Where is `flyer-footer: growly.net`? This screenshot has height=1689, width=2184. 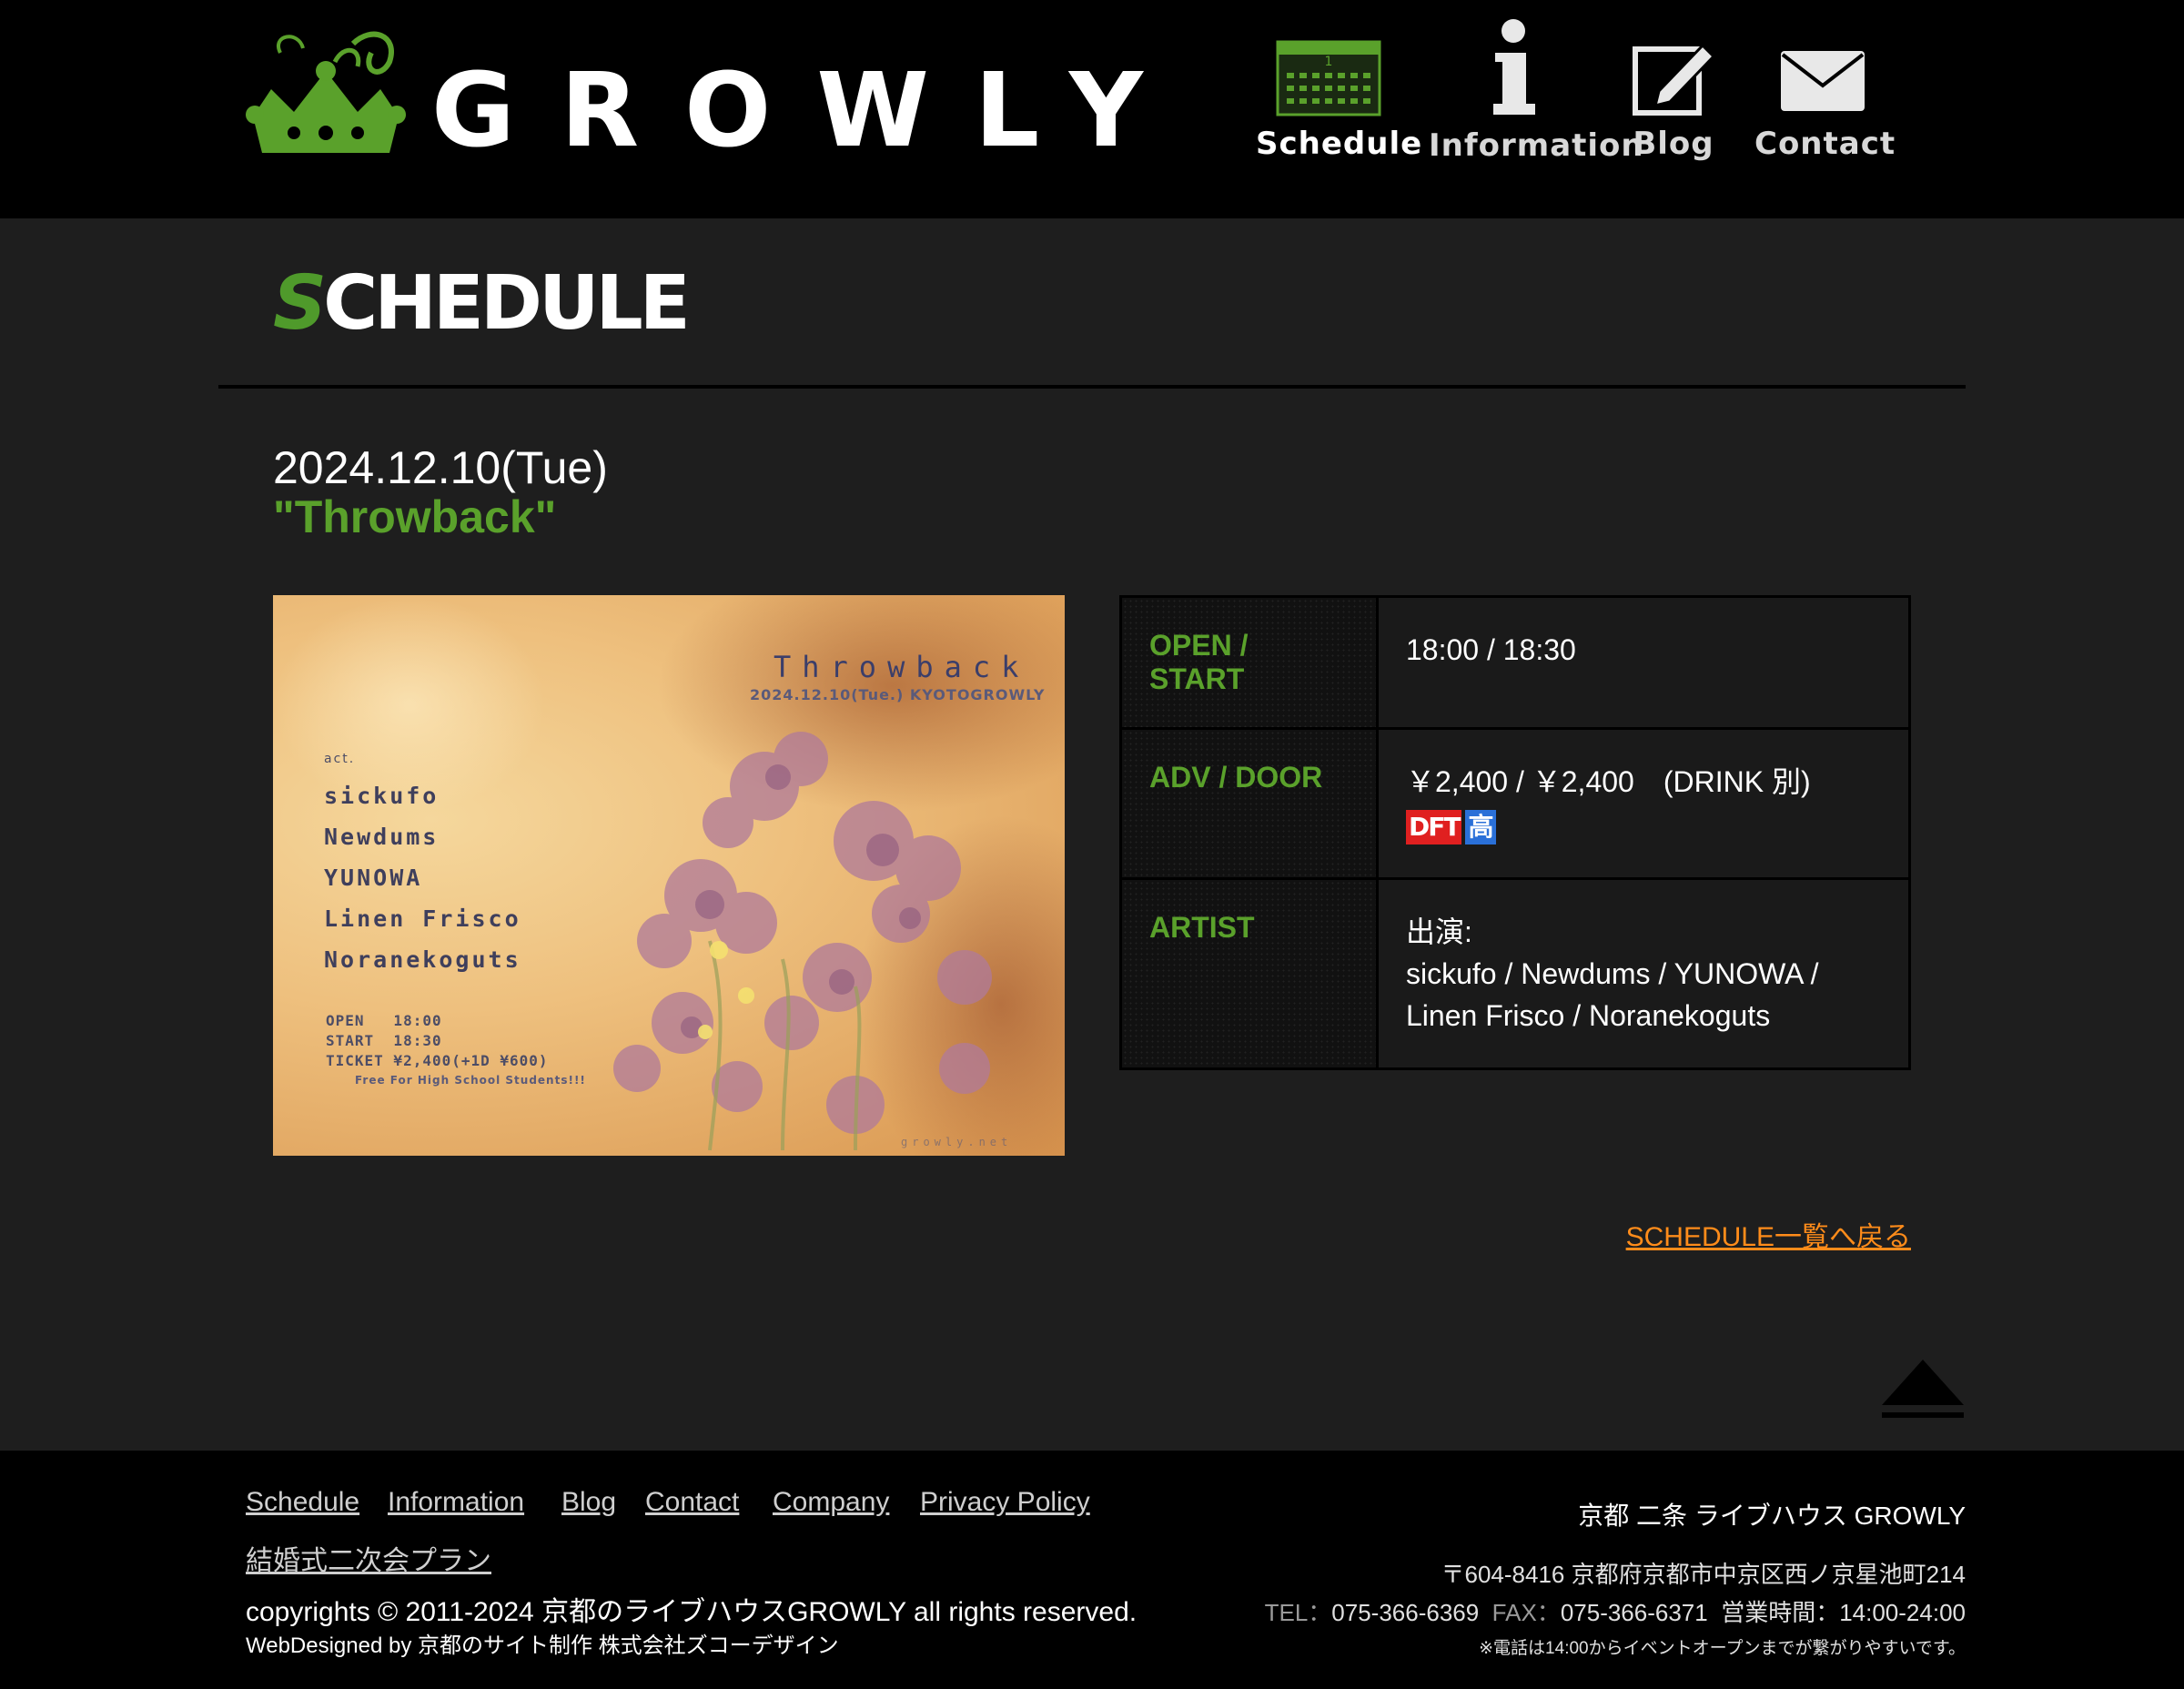
flyer-footer: growly.net is located at coordinates (957, 1142).